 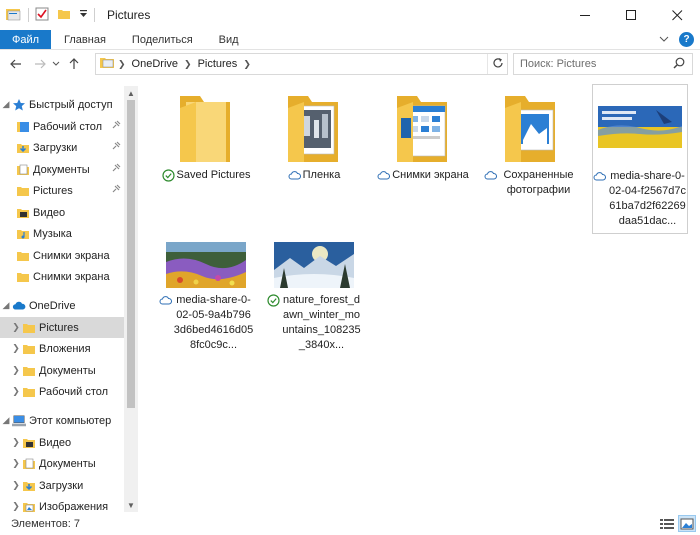 What do you see at coordinates (62, 212) in the screenshot?
I see `sidebar-item-video-quick: Видео` at bounding box center [62, 212].